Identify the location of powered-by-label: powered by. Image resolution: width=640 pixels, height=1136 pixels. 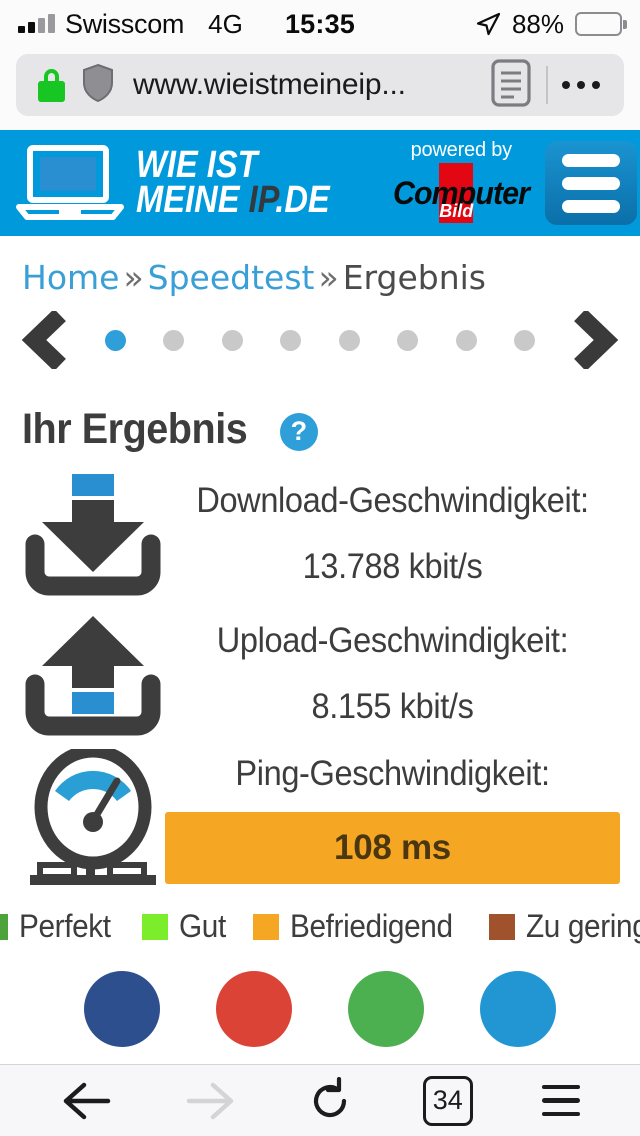
(461, 150).